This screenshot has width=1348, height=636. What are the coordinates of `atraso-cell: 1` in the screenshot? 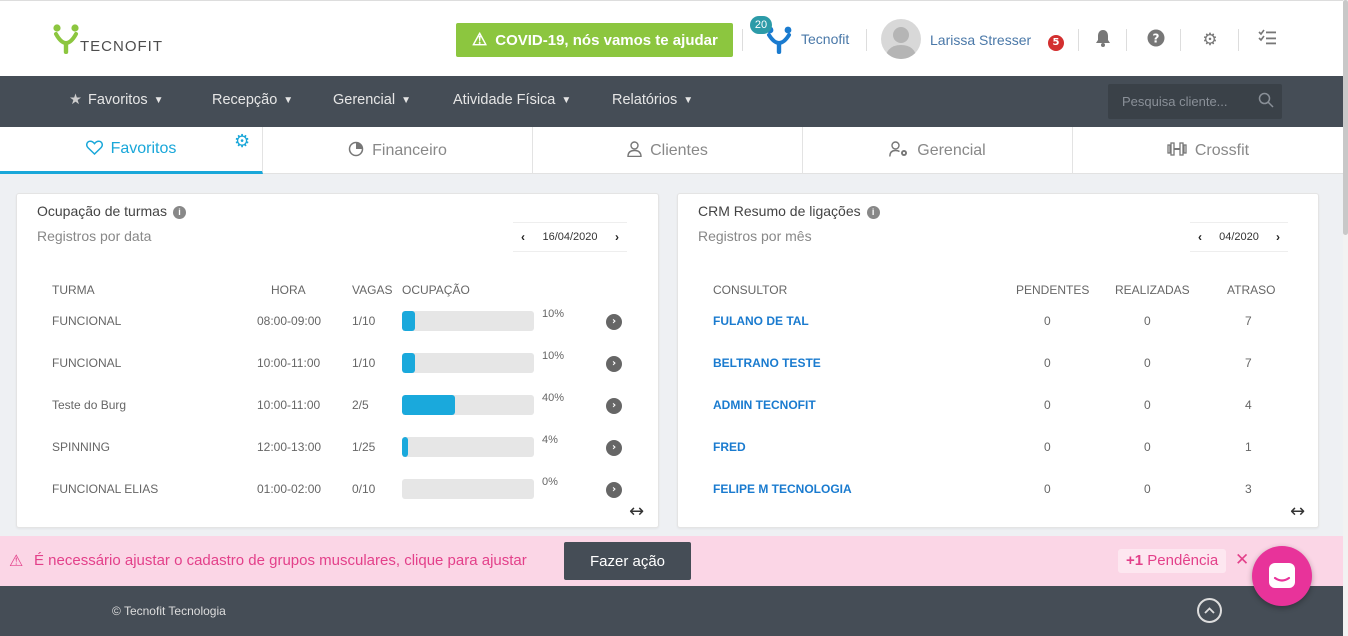 It's located at (1248, 447).